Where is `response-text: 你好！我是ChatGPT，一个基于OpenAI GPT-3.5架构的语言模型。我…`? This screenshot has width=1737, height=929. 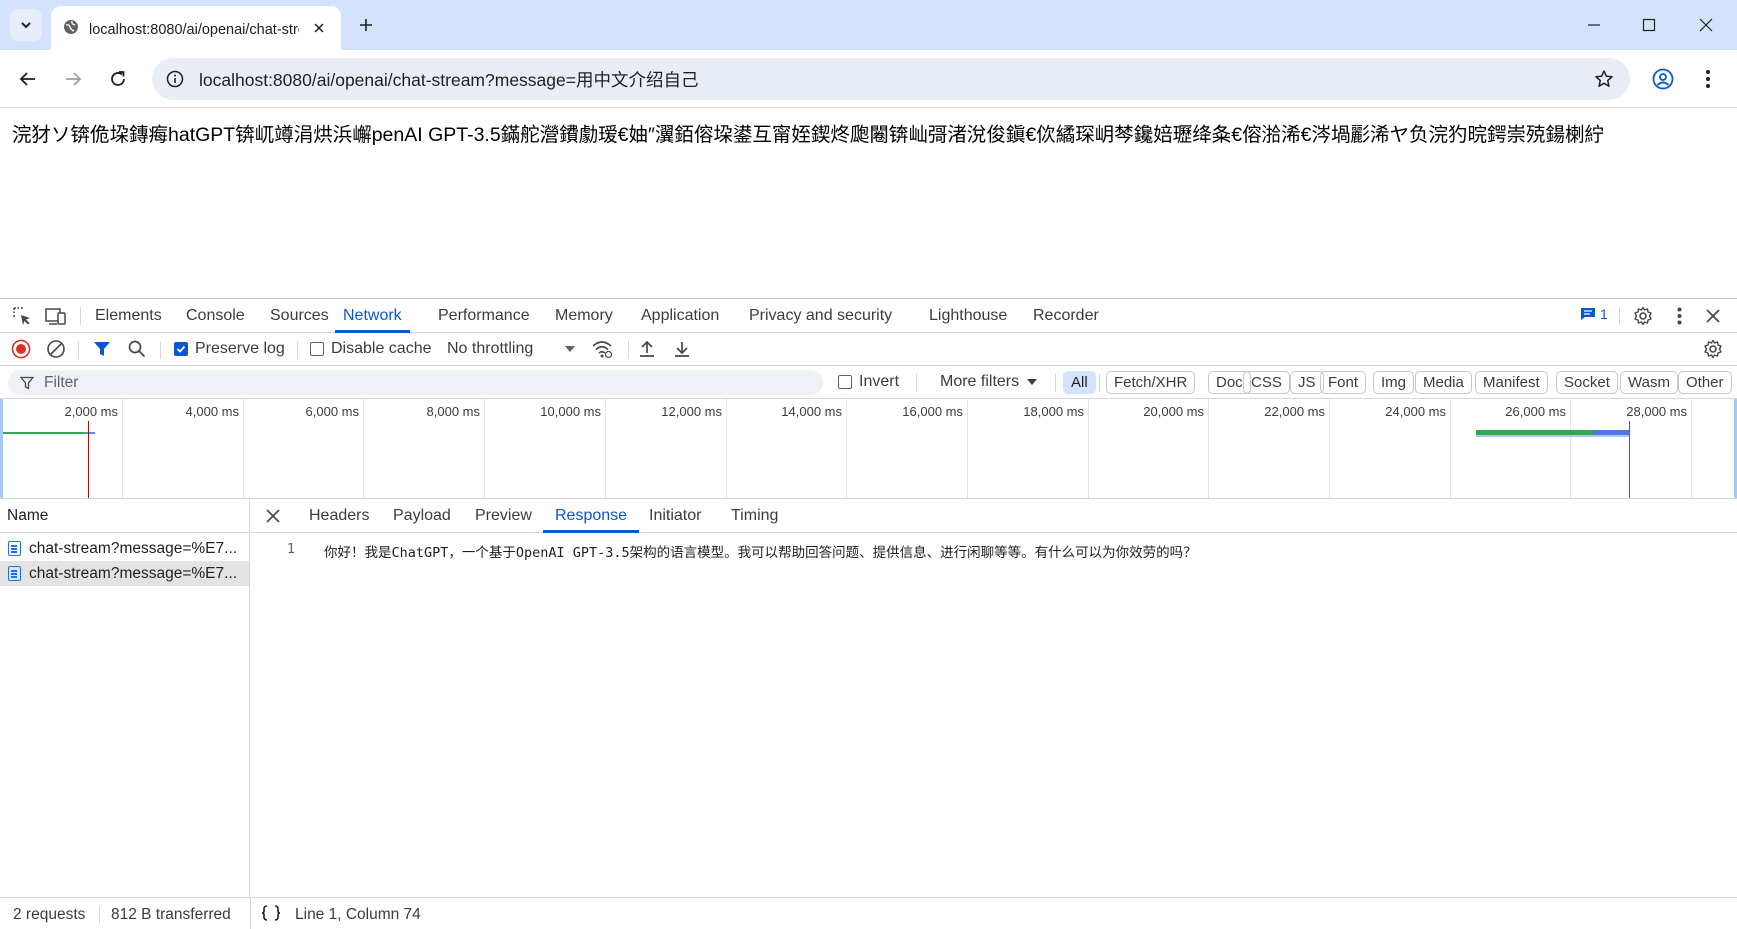 response-text: 你好！我是ChatGPT，一个基于OpenAI GPT-3.5架构的语言模型。我… is located at coordinates (760, 551).